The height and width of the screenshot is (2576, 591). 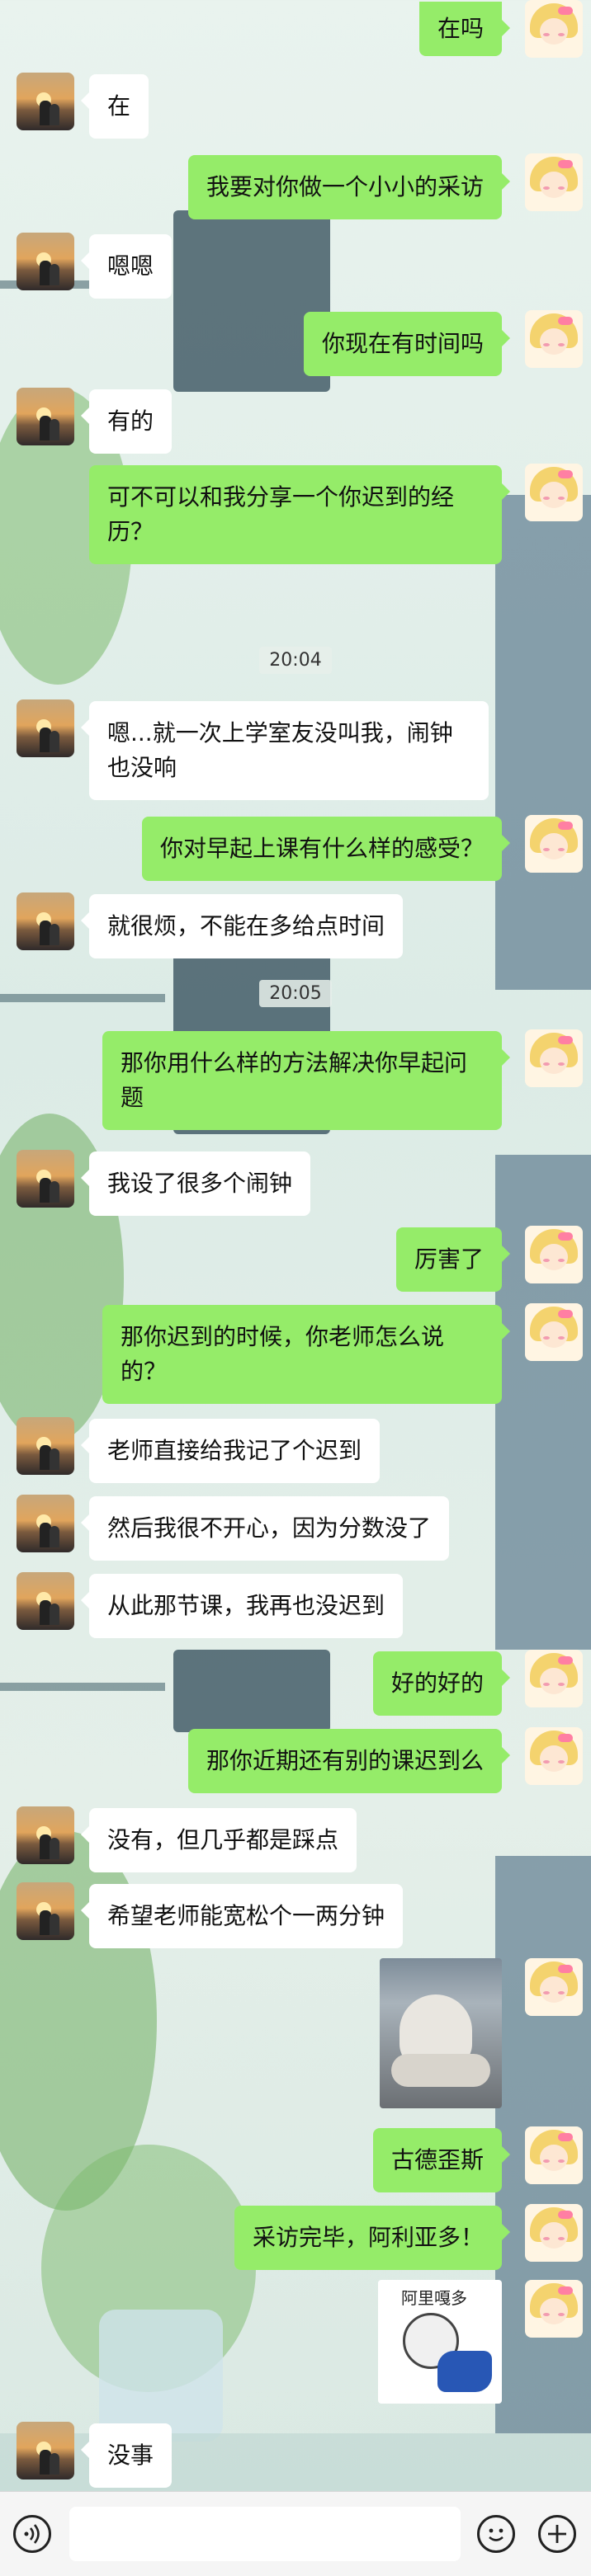 I want to click on plus-icon-glyph, so click(x=557, y=2534).